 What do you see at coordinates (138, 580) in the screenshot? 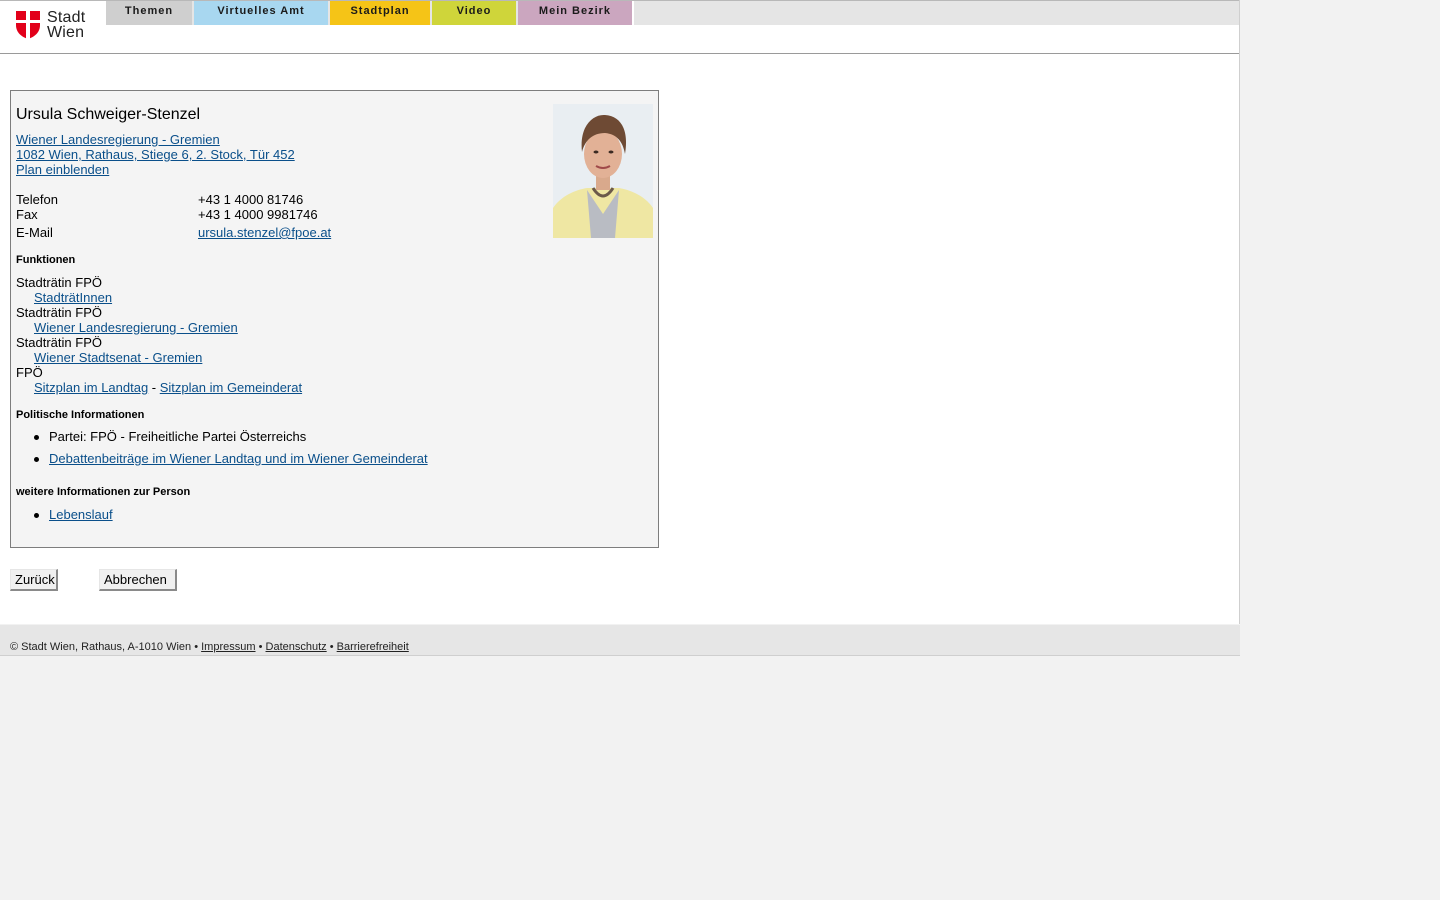
I see `cancel-button: Abbrechen` at bounding box center [138, 580].